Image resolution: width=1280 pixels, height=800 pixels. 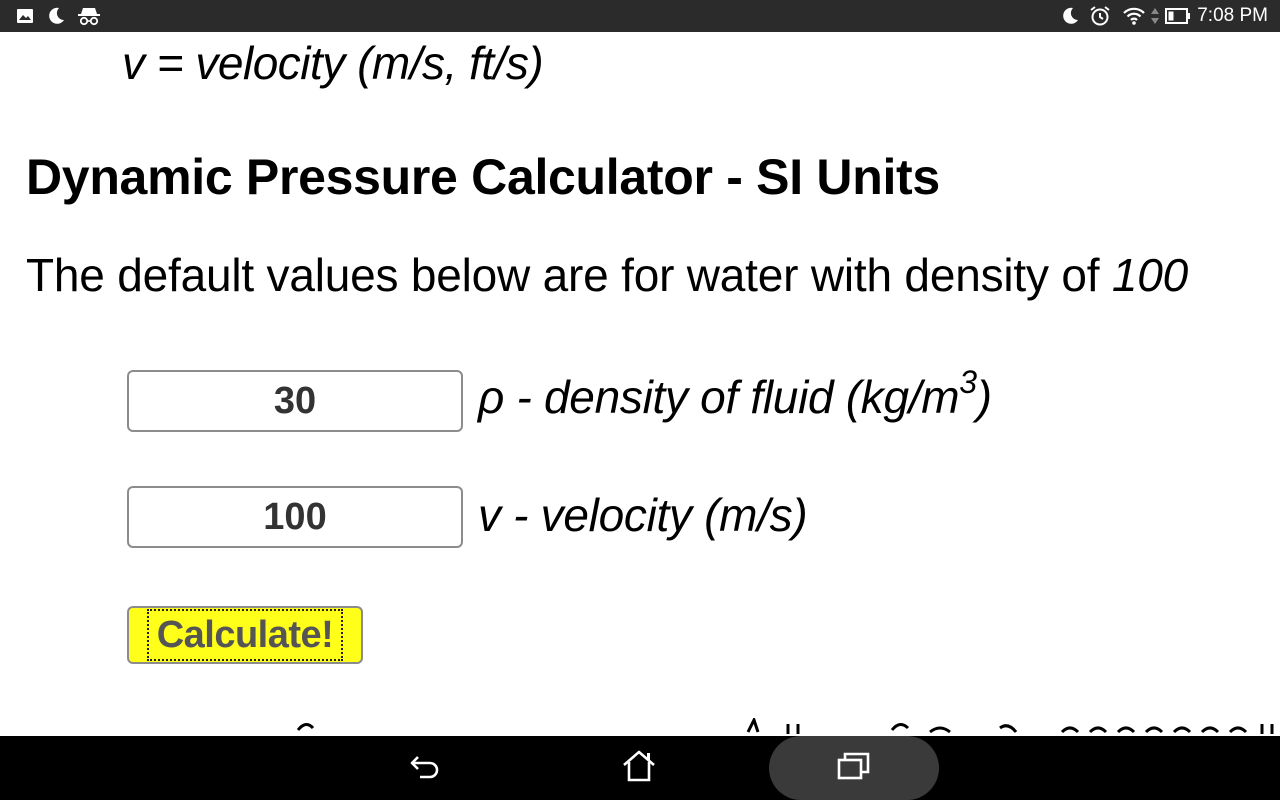 What do you see at coordinates (1178, 16) in the screenshot?
I see `battery-icon` at bounding box center [1178, 16].